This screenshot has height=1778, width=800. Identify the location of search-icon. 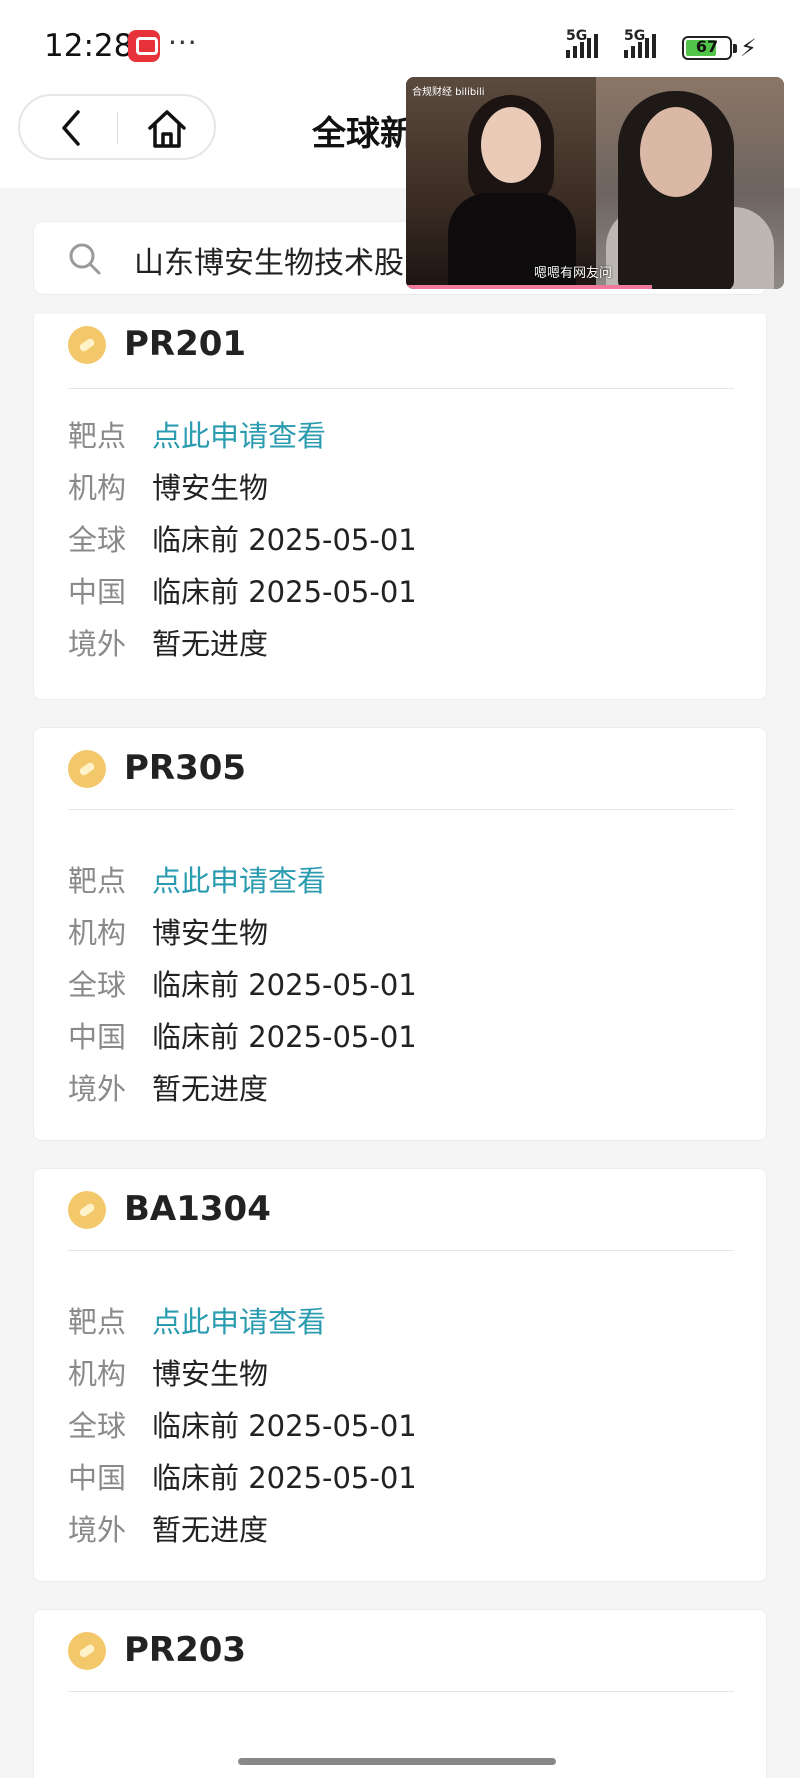
(85, 259).